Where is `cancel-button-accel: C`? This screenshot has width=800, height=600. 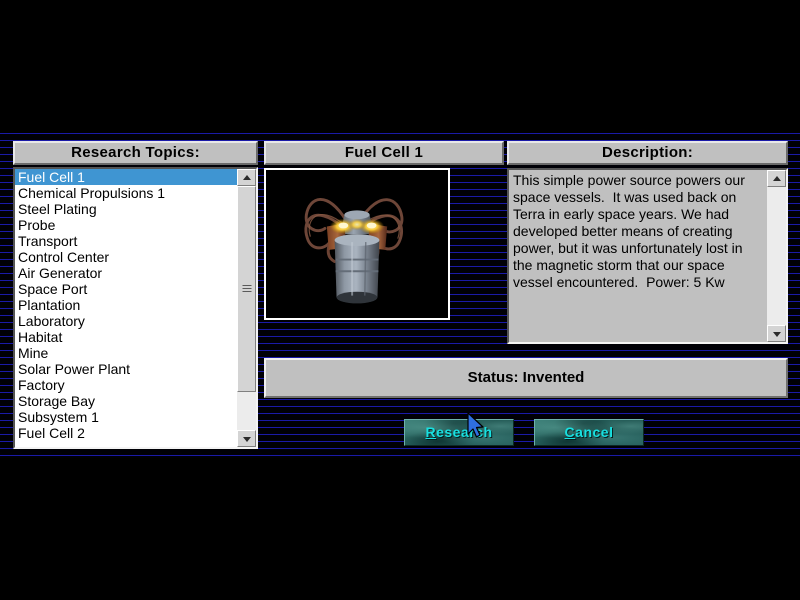
cancel-button-accel: C is located at coordinates (570, 432).